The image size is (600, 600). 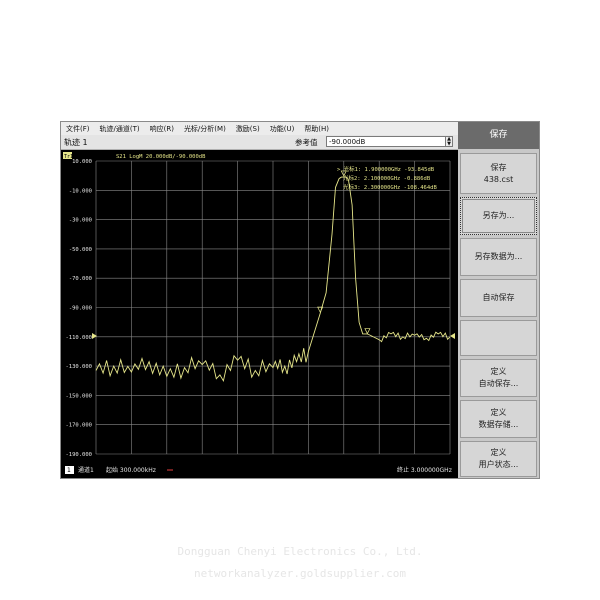 I want to click on save-label: 保存, so click(x=498, y=167).